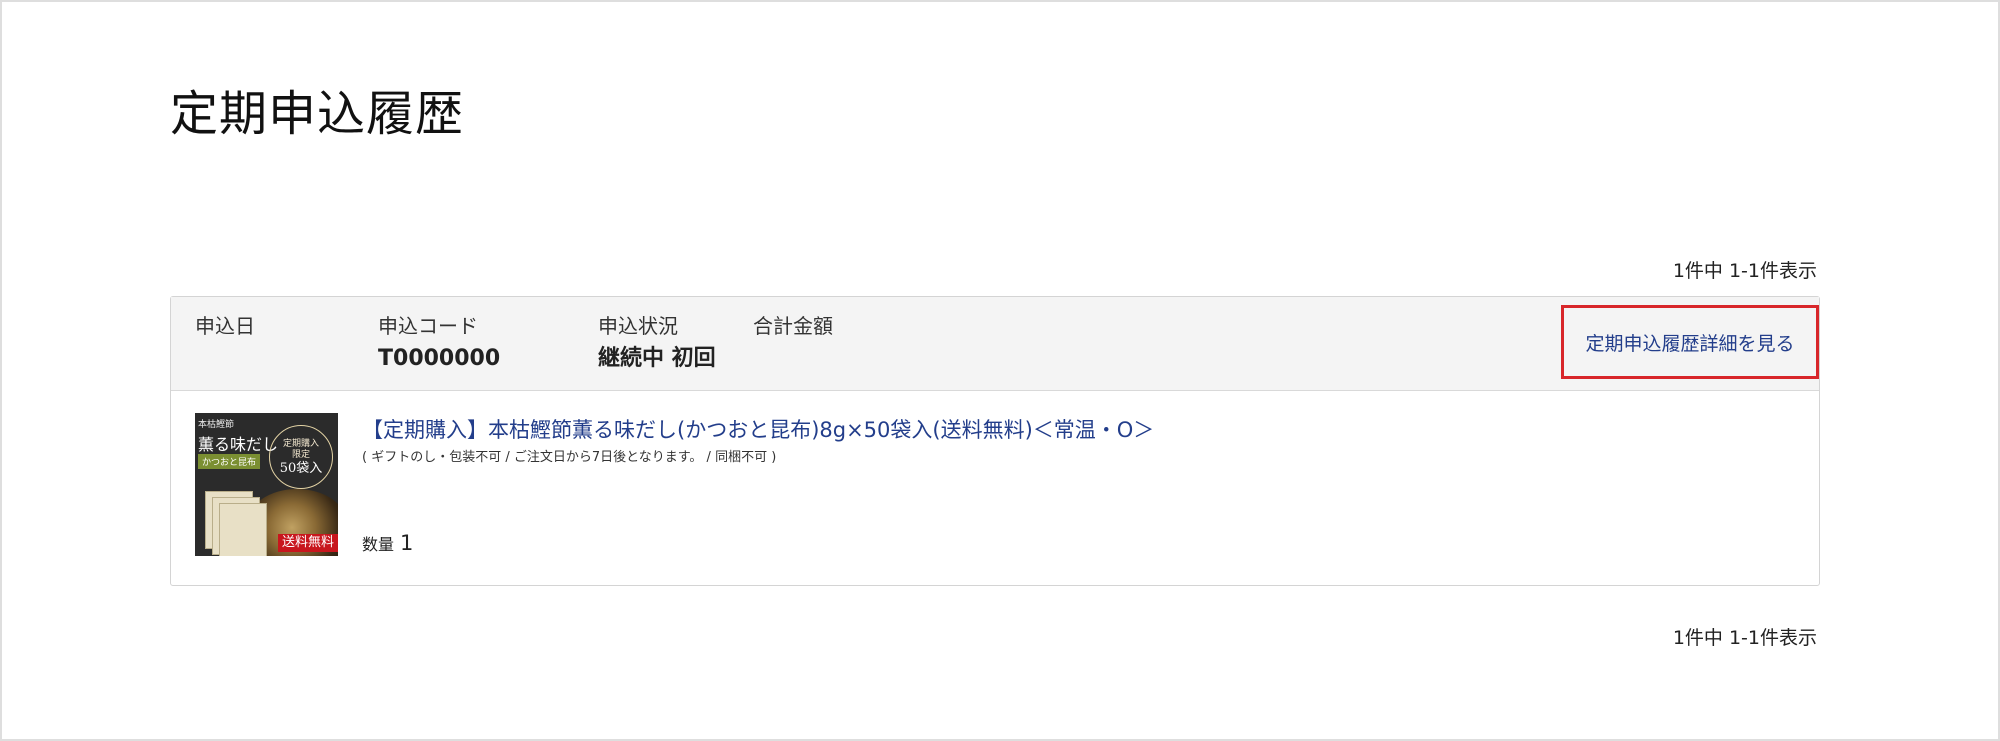  Describe the element at coordinates (216, 425) in the screenshot. I see `thumbnail-brand: 本枯鰹節` at that location.